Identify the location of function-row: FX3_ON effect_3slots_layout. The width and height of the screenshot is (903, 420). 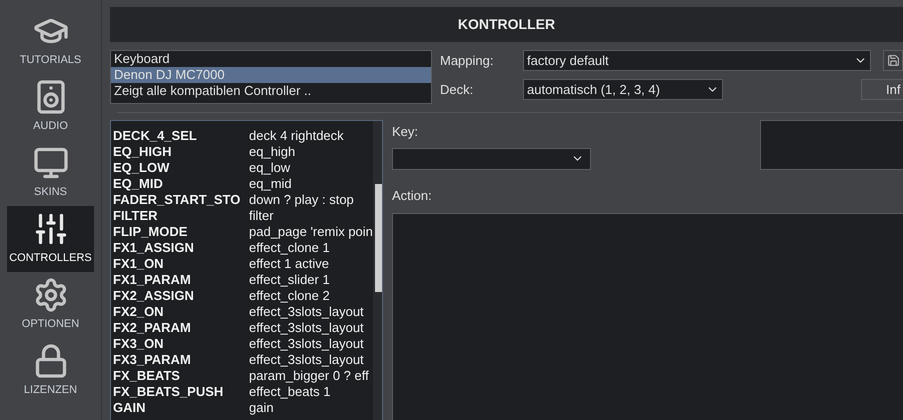
(243, 344).